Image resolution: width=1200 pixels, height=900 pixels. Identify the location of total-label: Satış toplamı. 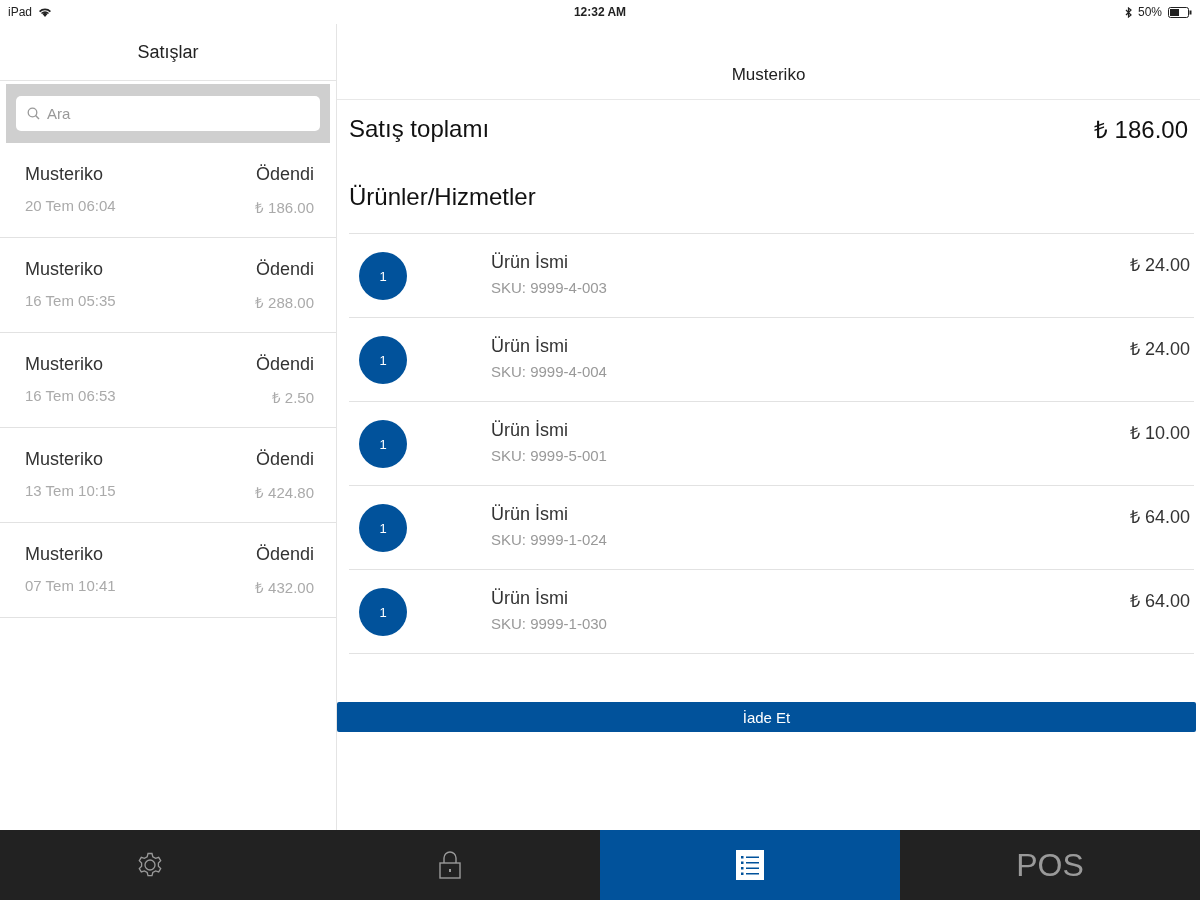
(419, 128).